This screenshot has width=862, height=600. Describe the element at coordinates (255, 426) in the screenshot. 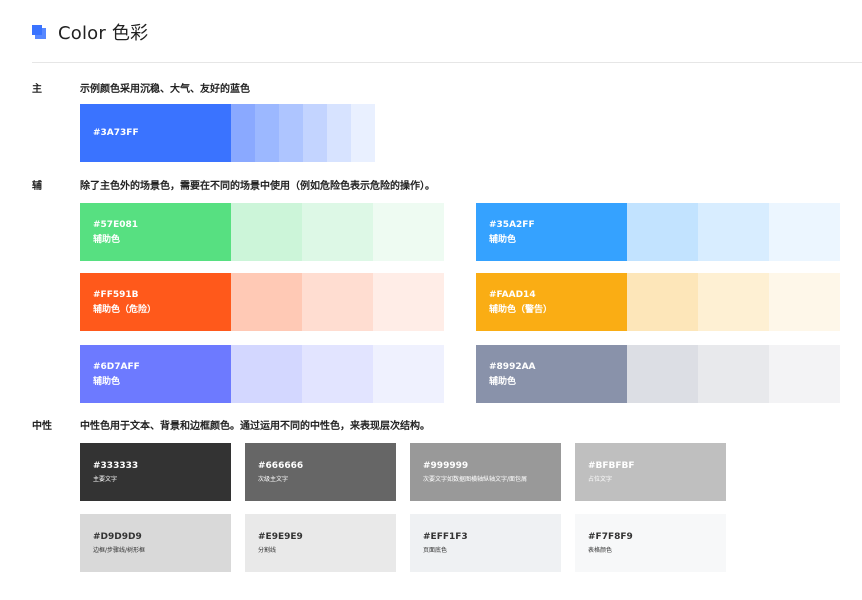

I see `neutral-description: 中性色用于文本、背景和边框颜色。通过运用不同的中性色，来表现层次结构。` at that location.